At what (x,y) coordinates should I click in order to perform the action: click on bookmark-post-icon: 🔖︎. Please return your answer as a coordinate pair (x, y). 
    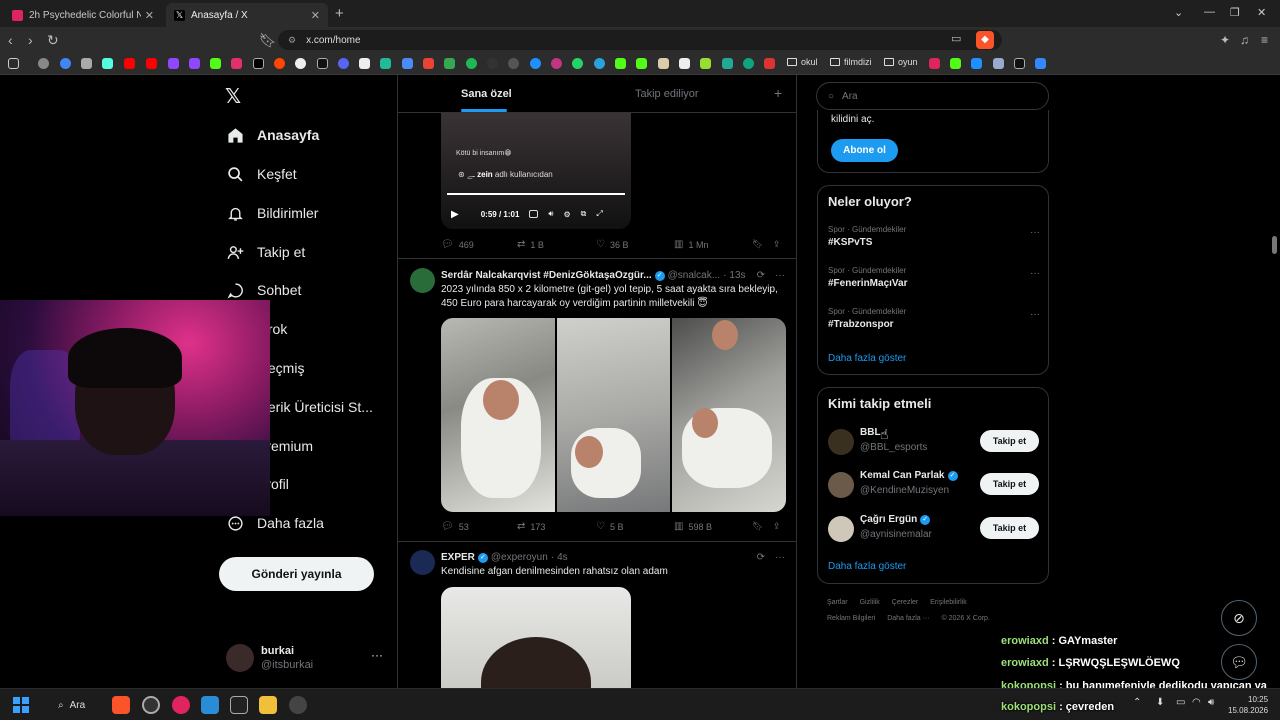
    Looking at the image, I should click on (757, 244).